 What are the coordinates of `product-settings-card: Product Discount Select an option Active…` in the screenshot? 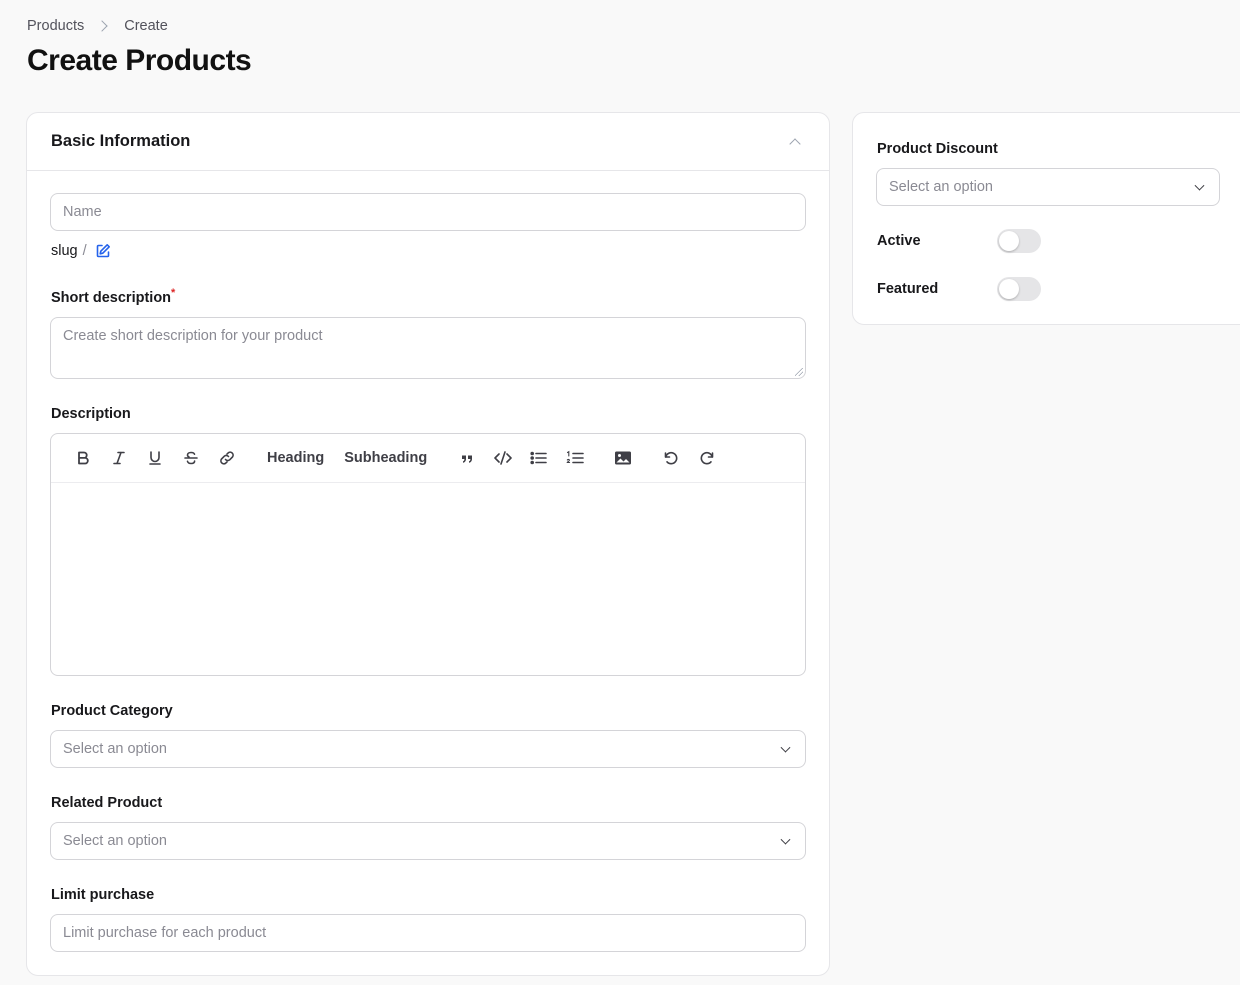 It's located at (1046, 218).